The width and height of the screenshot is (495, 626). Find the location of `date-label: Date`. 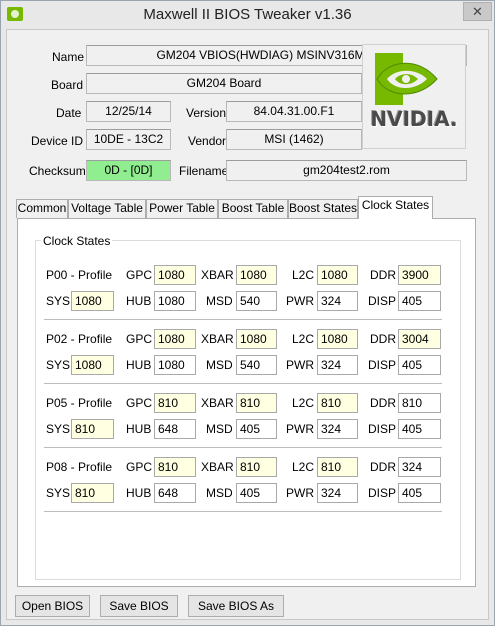

date-label: Date is located at coordinates (69, 113).